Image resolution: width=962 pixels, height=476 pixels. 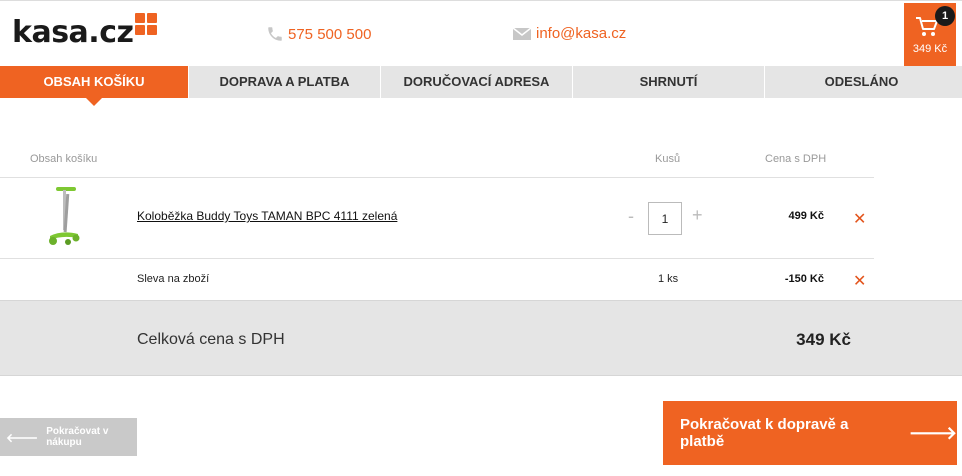 I want to click on column-header-quantity: Kusů, so click(x=668, y=159).